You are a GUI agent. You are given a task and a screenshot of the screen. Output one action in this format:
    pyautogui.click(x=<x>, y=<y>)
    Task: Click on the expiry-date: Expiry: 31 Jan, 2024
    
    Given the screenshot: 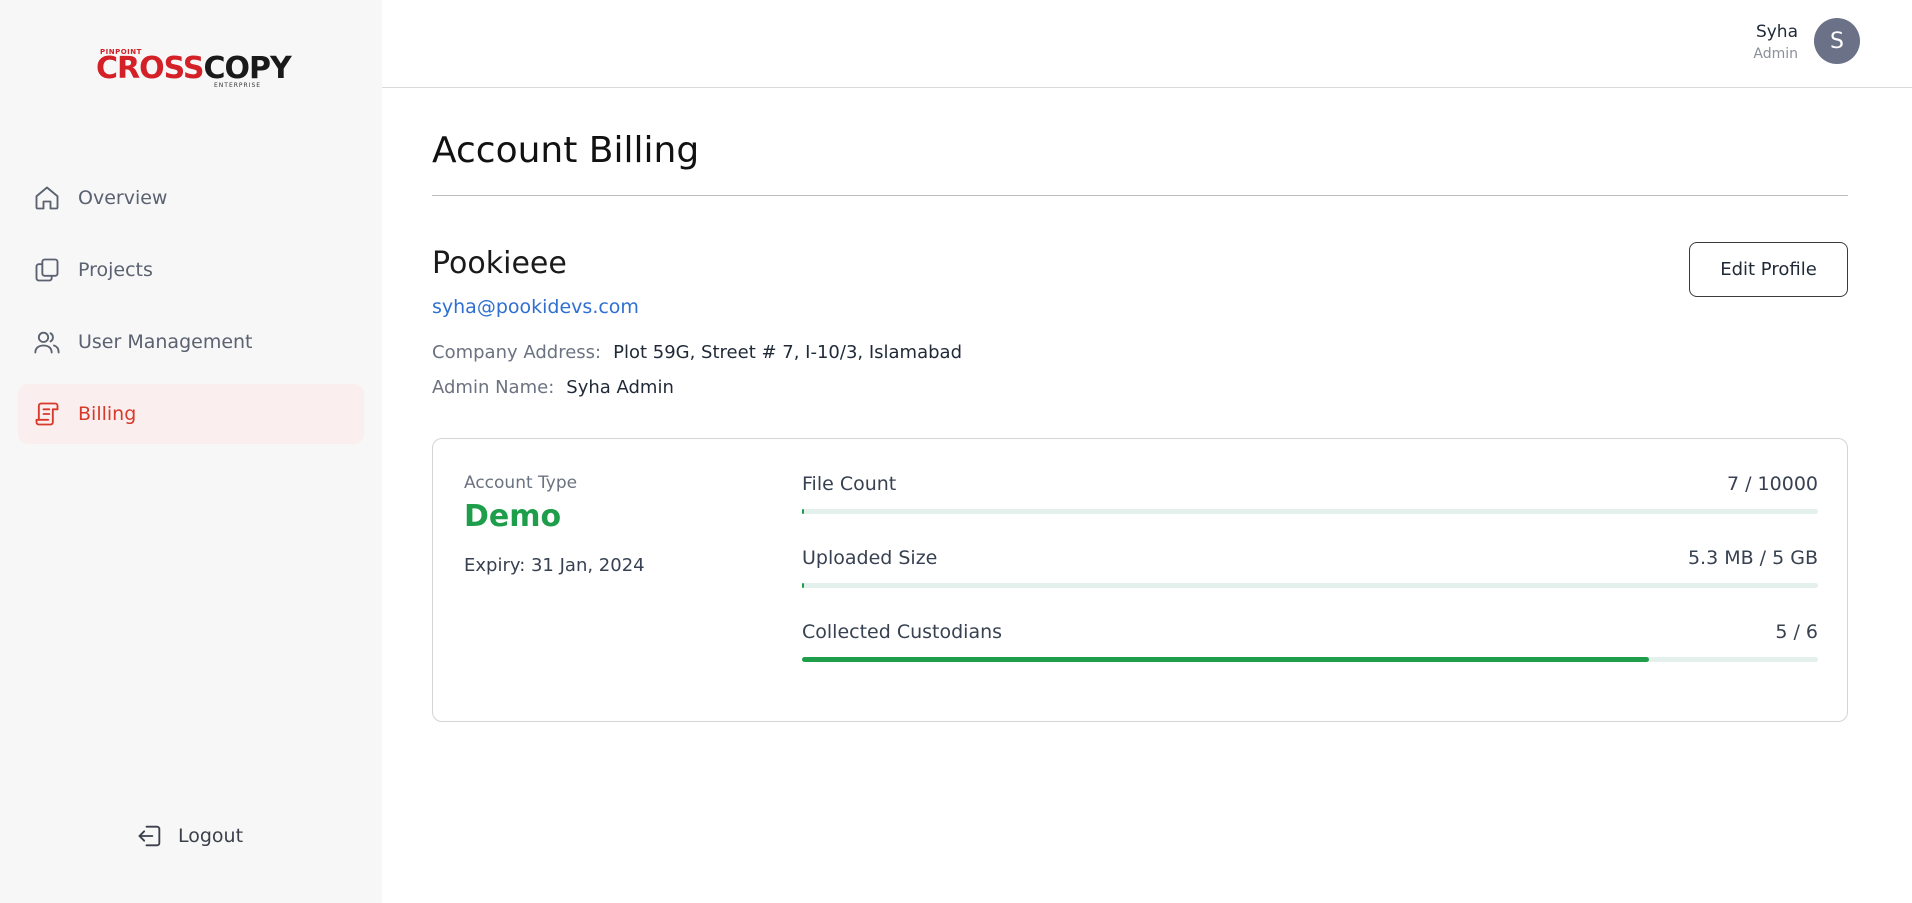 What is the action you would take?
    pyautogui.click(x=554, y=565)
    